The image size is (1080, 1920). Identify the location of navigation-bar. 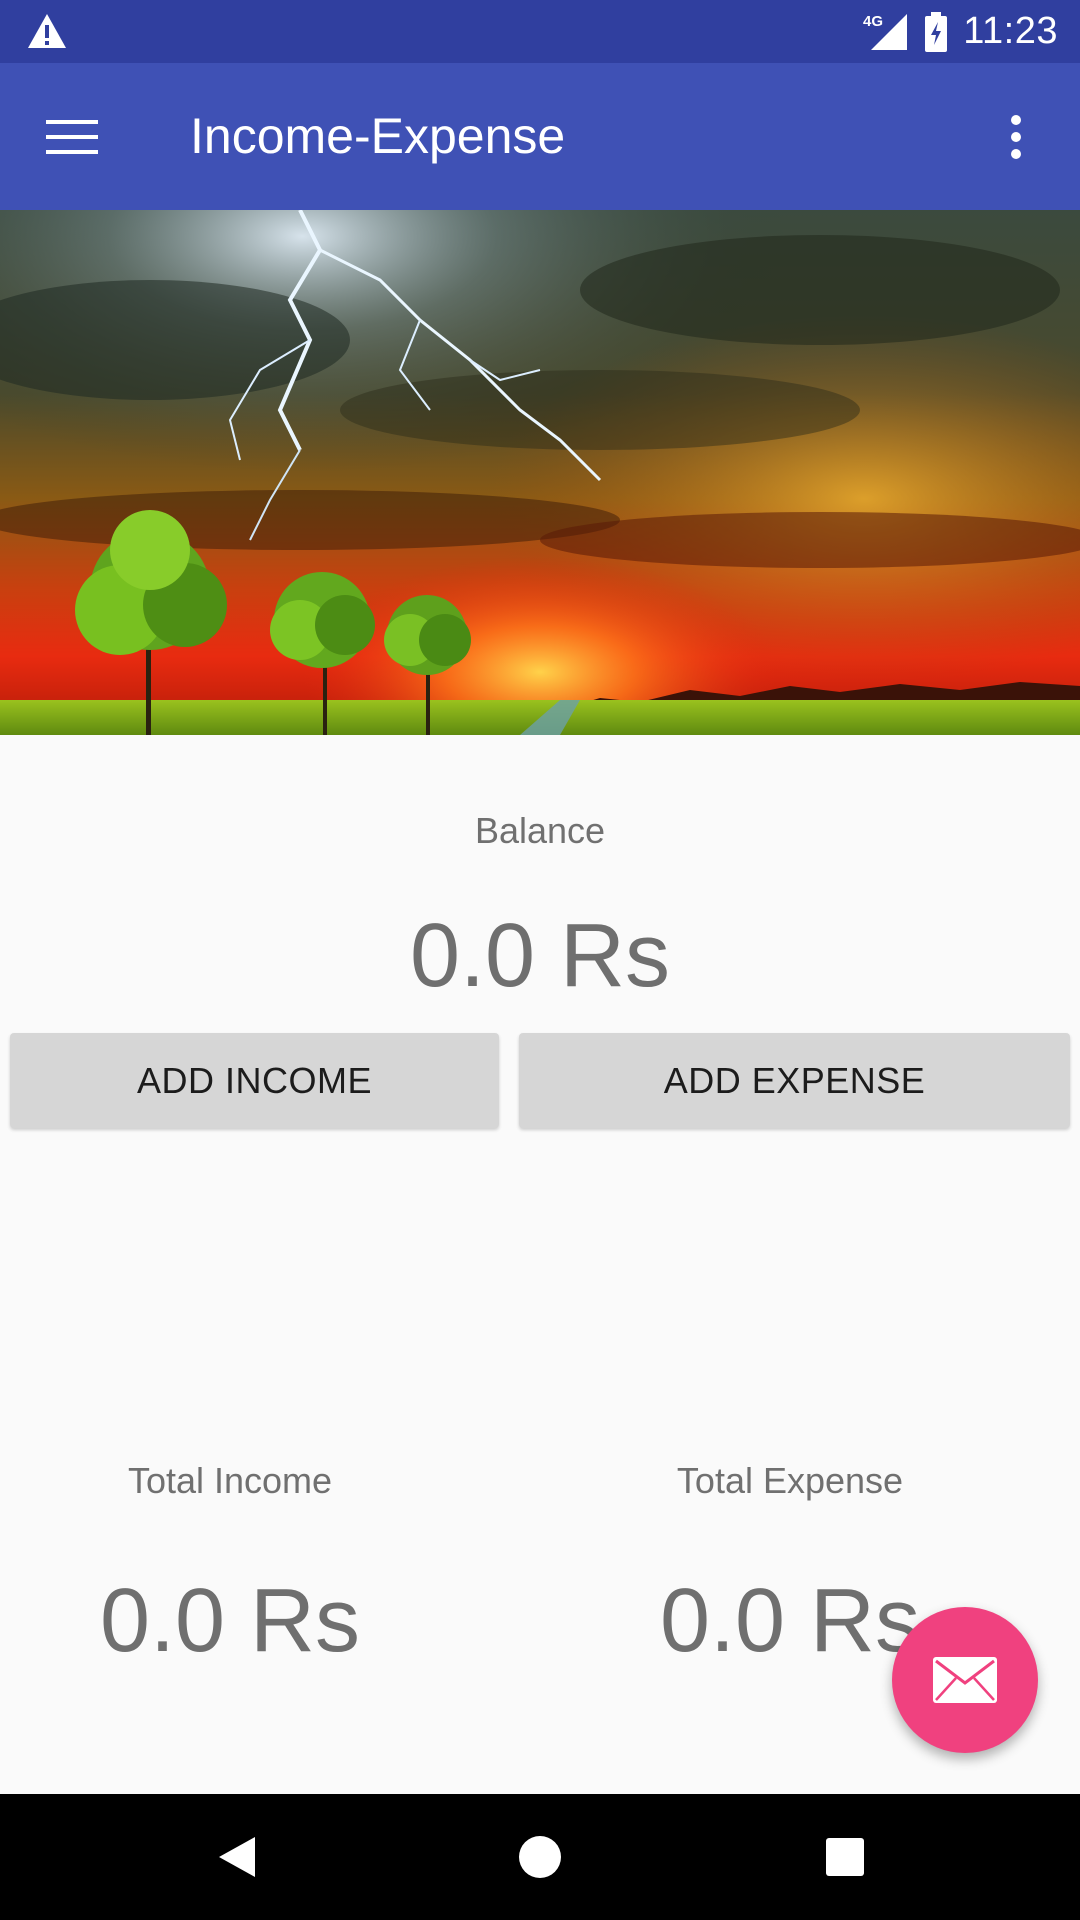
(540, 1857).